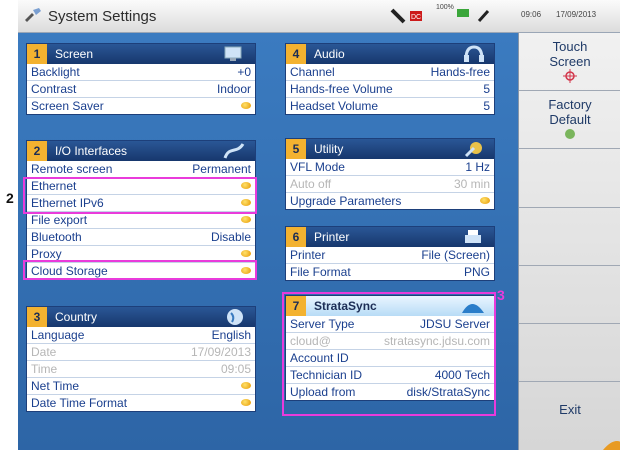  I want to click on printer-icon, so click(473, 236).